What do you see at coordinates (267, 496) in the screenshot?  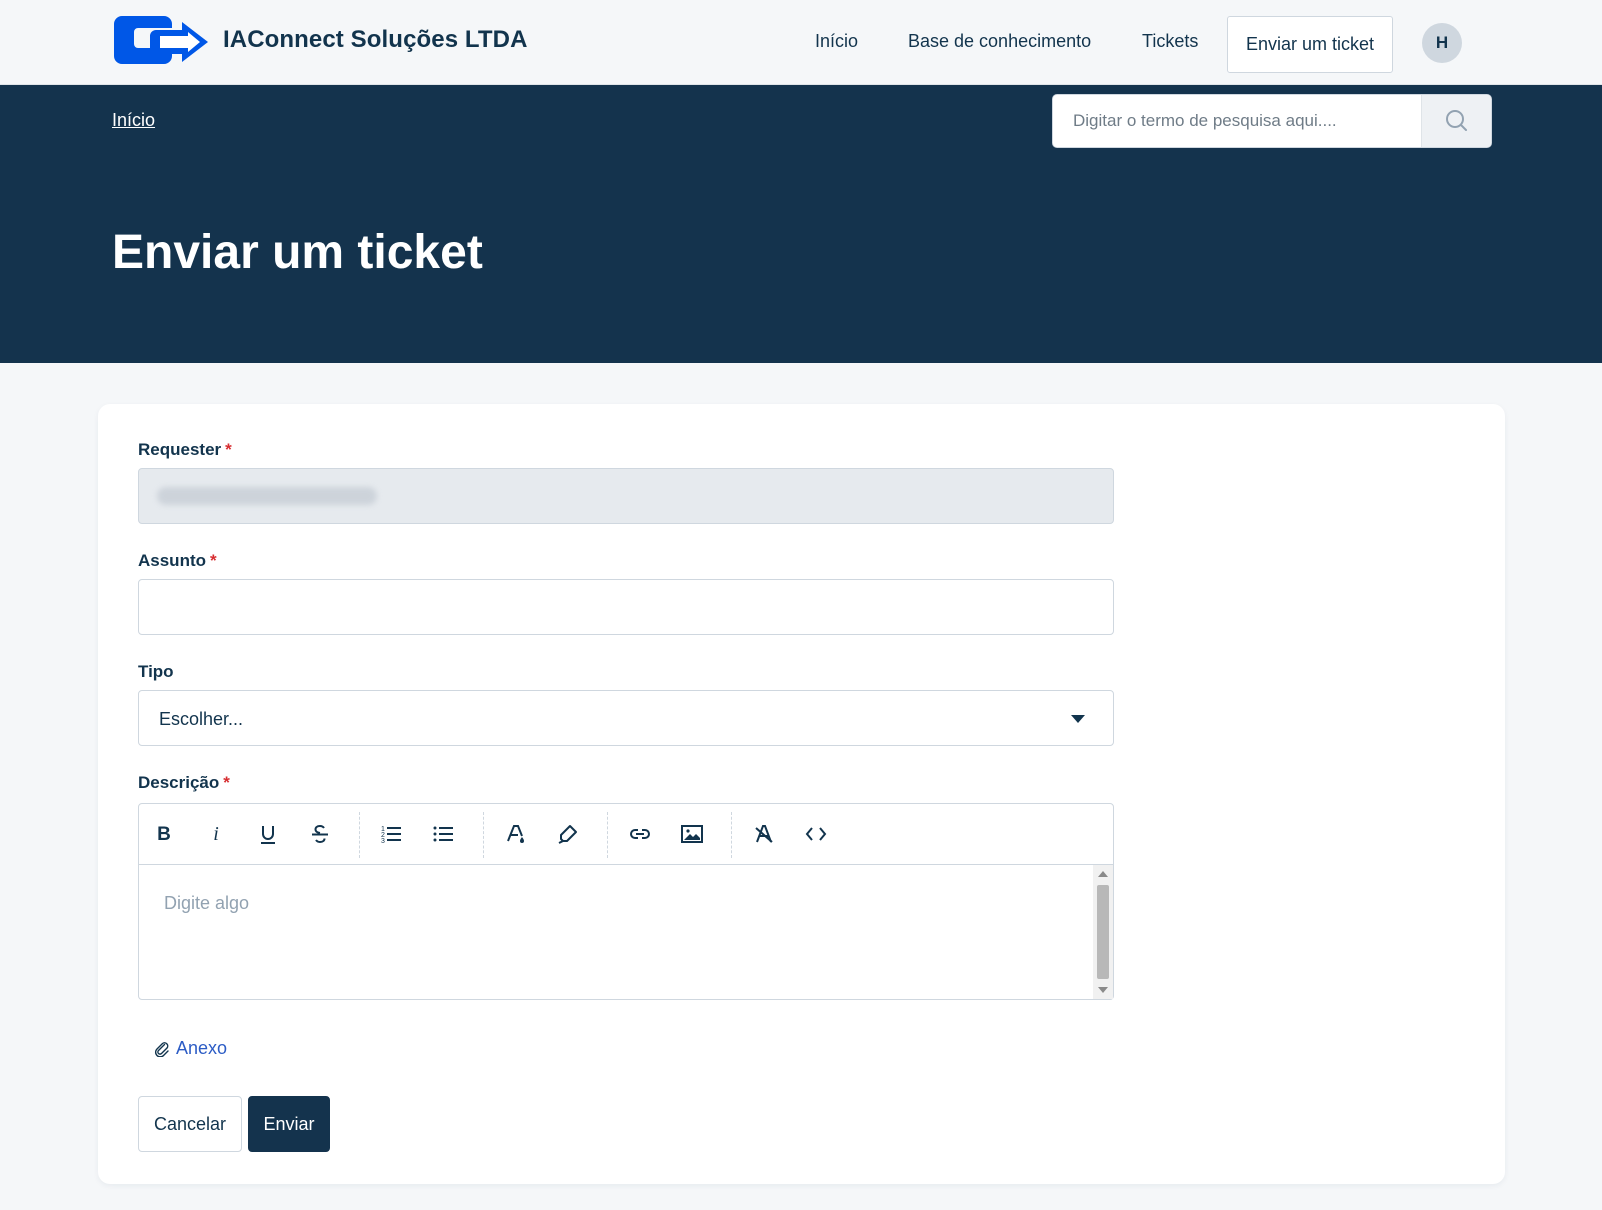 I see `requester-value-redacted` at bounding box center [267, 496].